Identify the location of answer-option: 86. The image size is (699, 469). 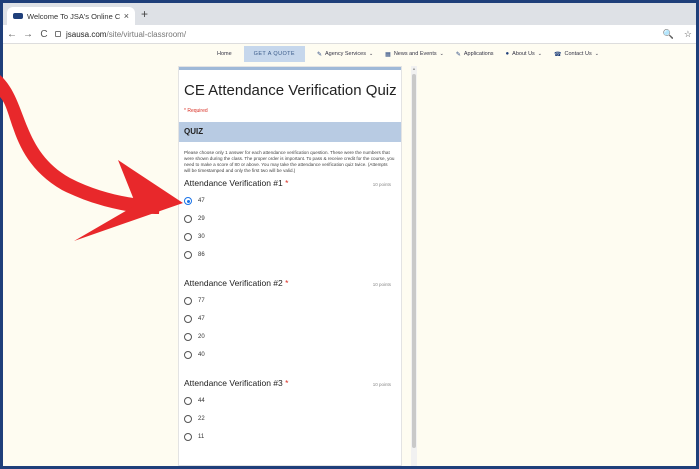
(289, 255).